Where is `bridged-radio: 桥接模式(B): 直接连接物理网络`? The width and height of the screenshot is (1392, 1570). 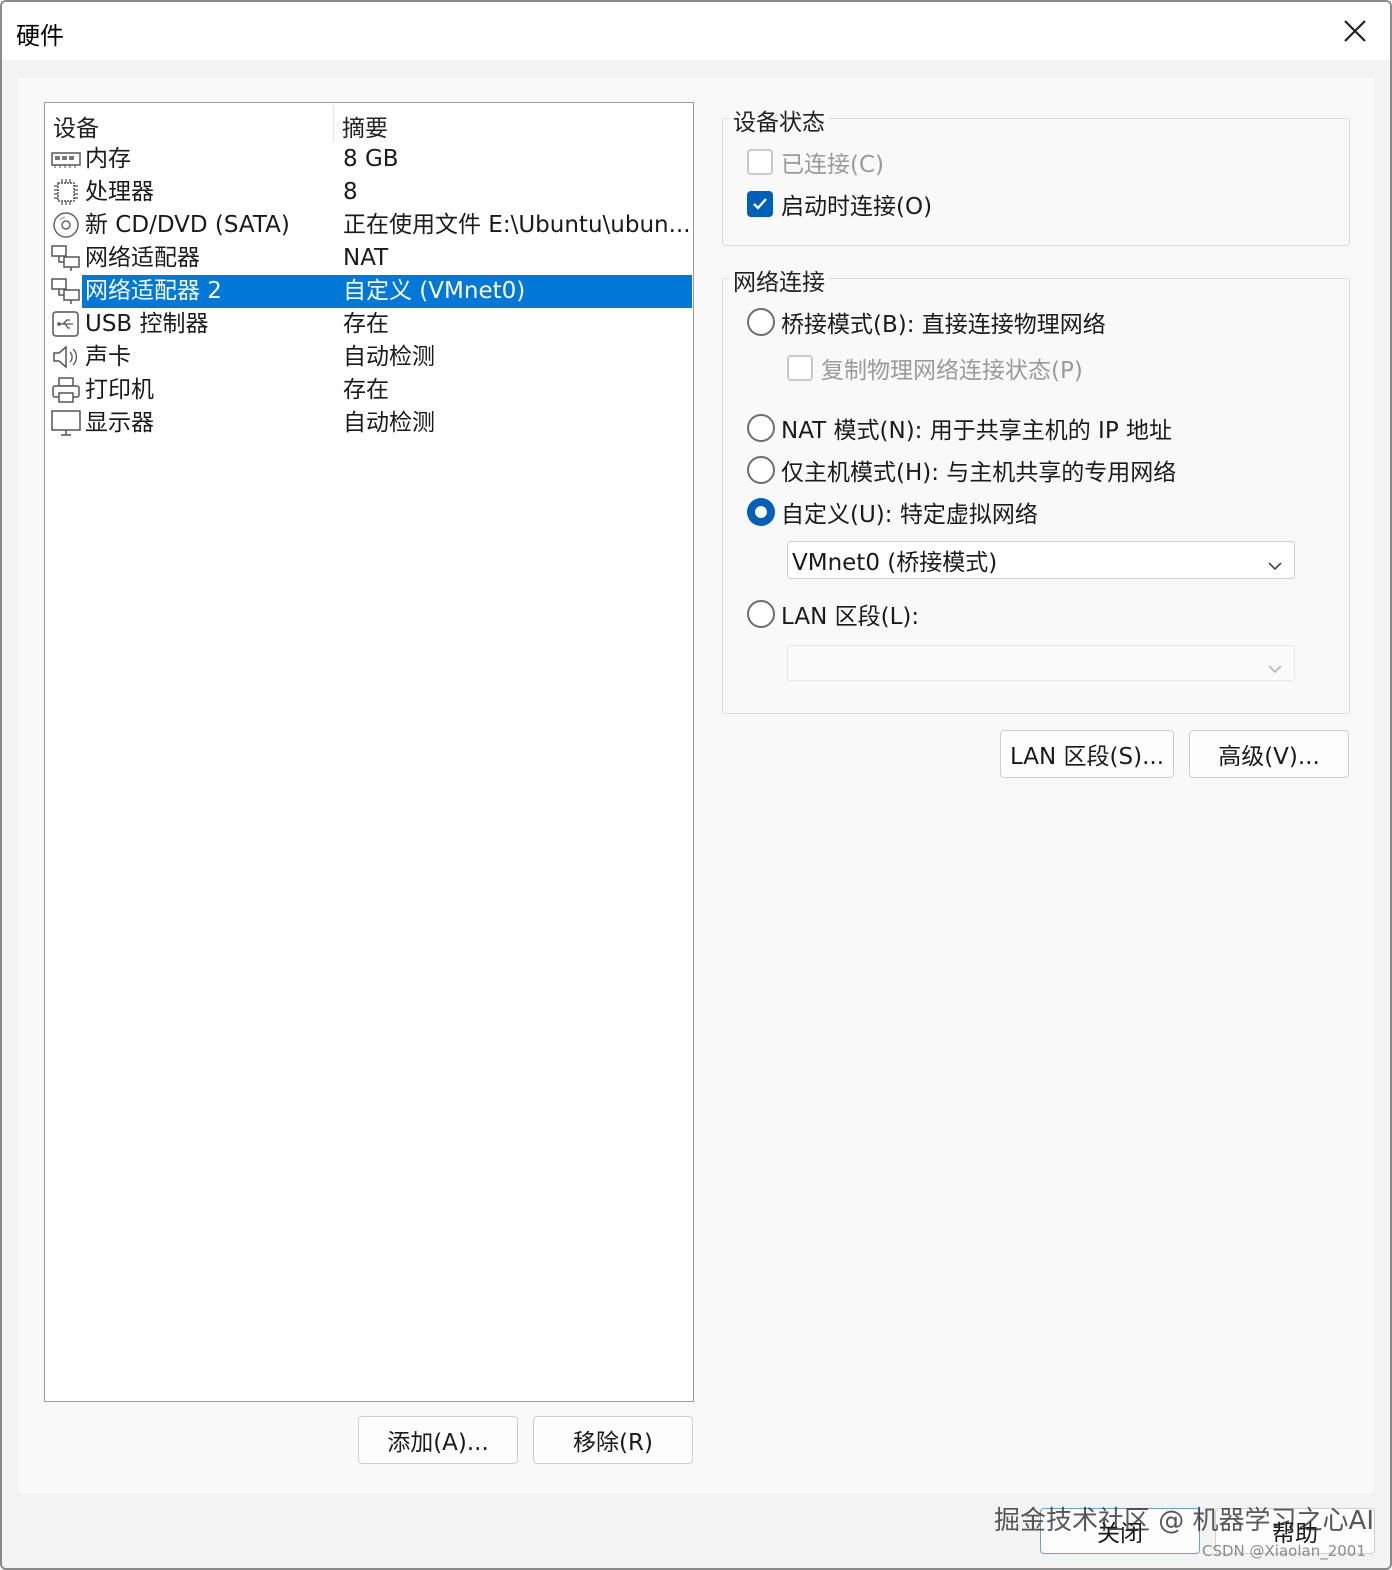 bridged-radio: 桥接模式(B): 直接连接物理网络 is located at coordinates (926, 322).